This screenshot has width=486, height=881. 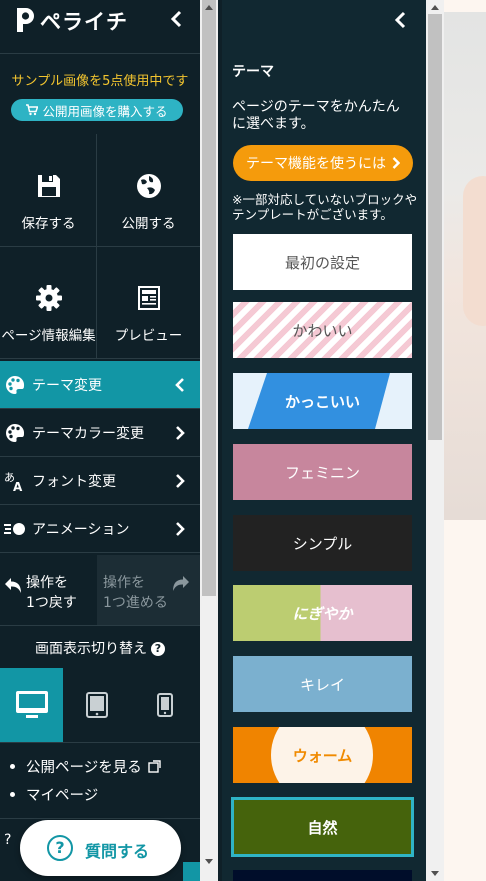 I want to click on theme-option-warm: ウォーム, so click(x=322, y=755).